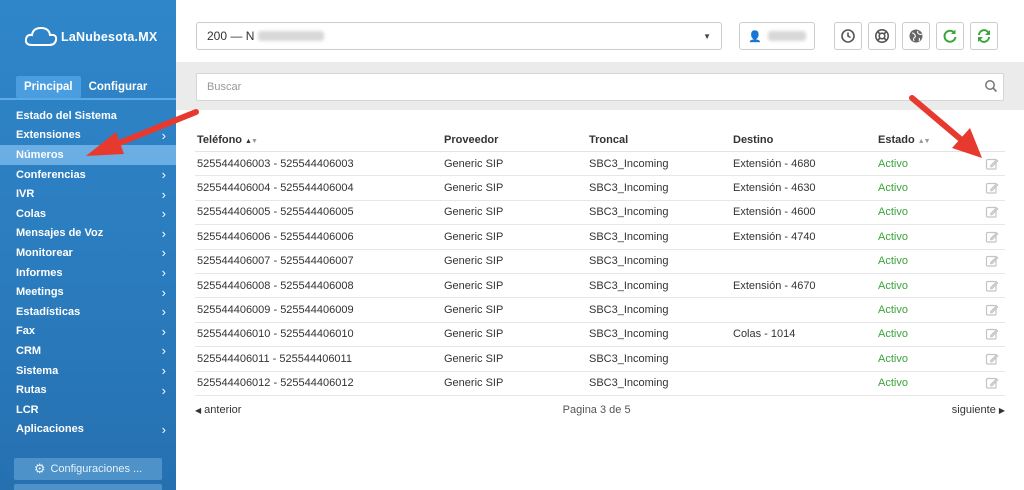 The height and width of the screenshot is (490, 1024). What do you see at coordinates (896, 139) in the screenshot?
I see `col-header-label: Estado` at bounding box center [896, 139].